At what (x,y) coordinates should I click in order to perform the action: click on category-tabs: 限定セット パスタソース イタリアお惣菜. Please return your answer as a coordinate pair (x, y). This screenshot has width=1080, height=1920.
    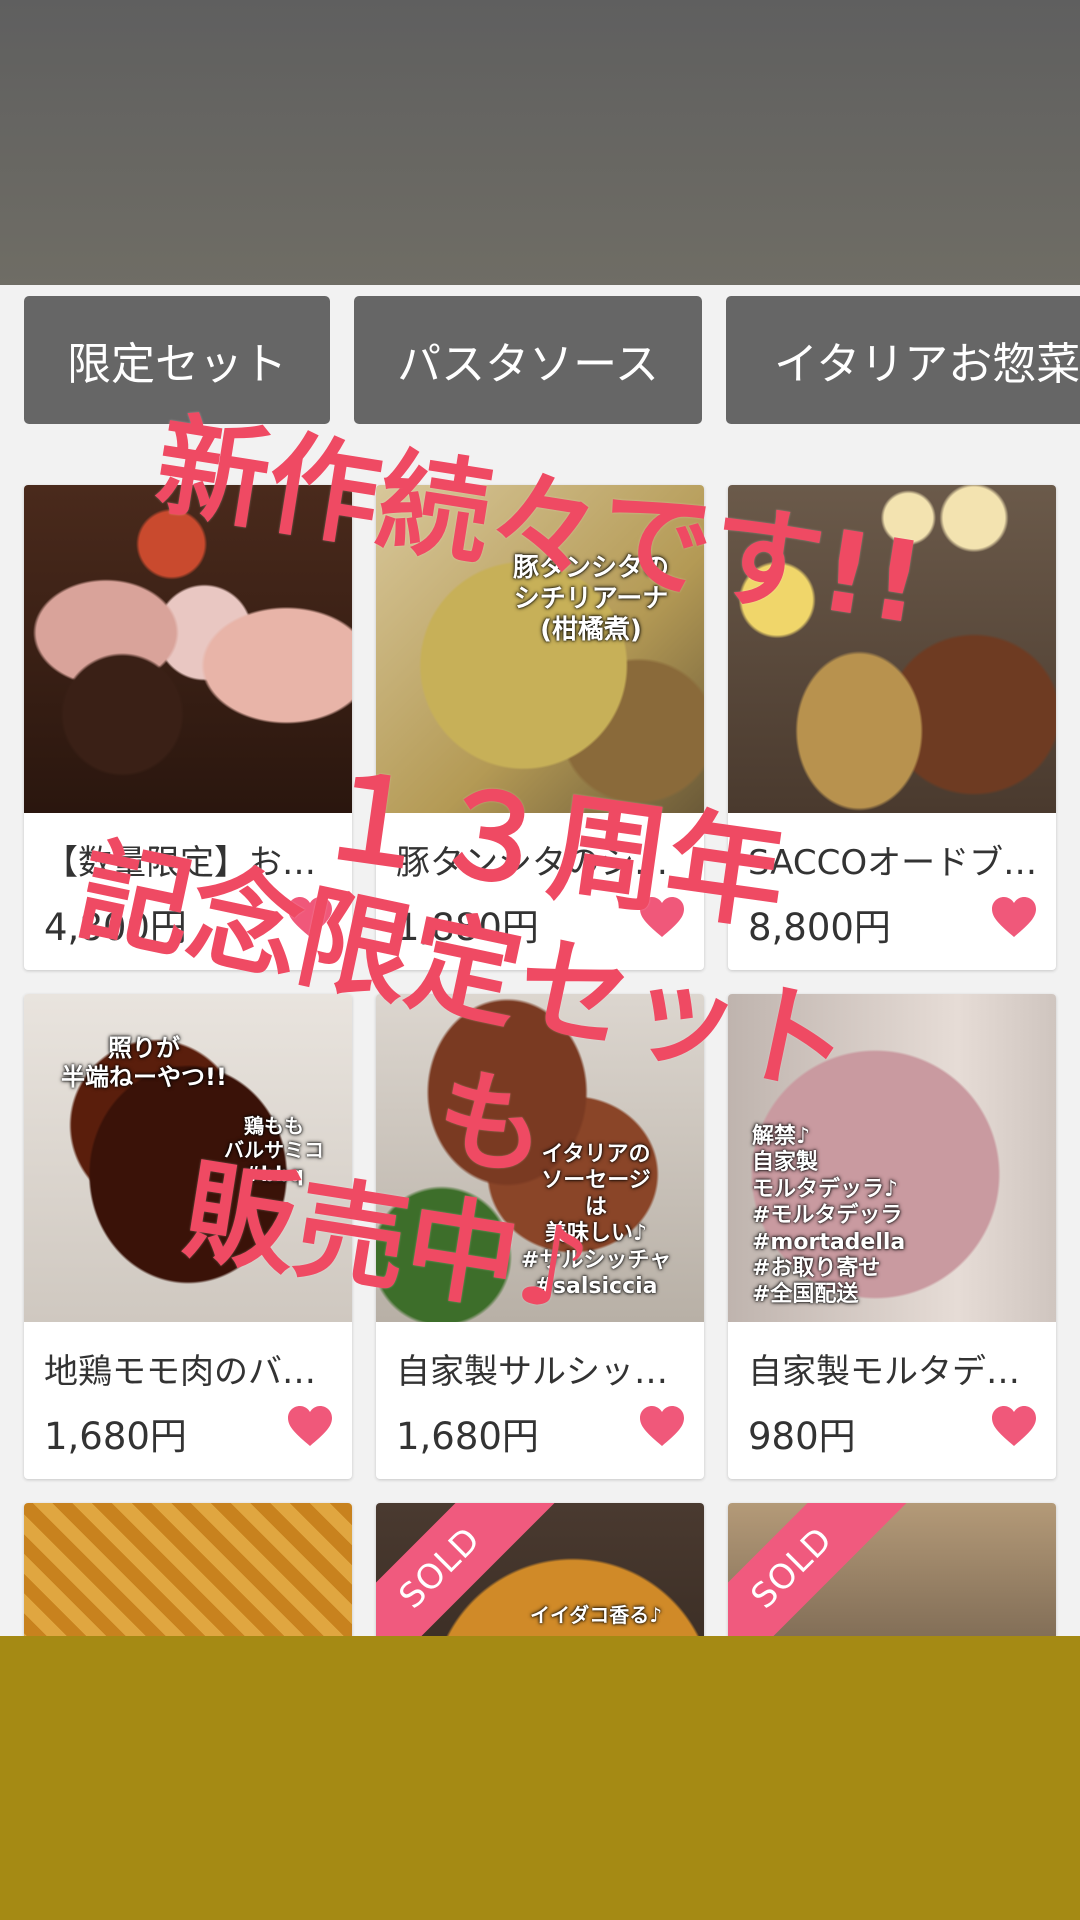
    Looking at the image, I should click on (540, 360).